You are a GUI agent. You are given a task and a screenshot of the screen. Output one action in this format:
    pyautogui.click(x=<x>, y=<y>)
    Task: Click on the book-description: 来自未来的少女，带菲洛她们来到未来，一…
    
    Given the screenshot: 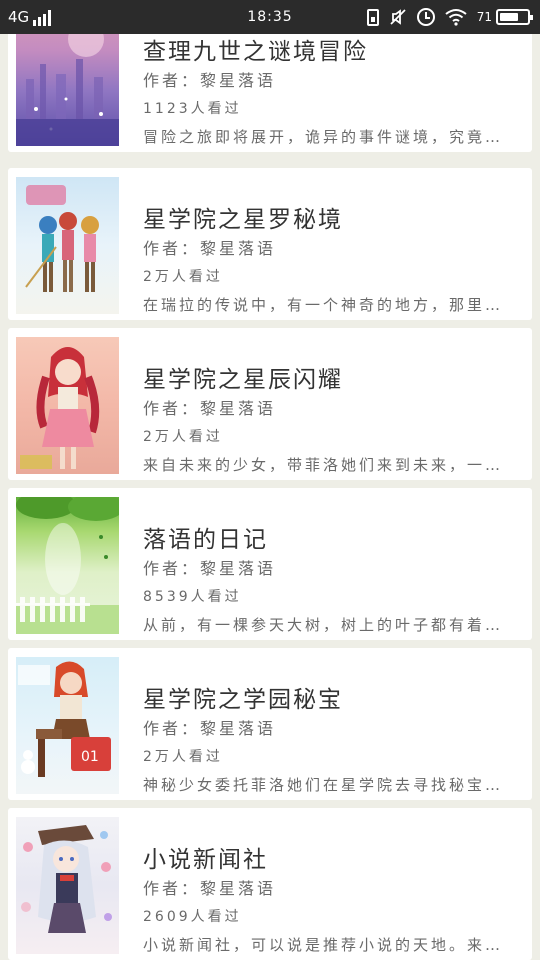 What is the action you would take?
    pyautogui.click(x=323, y=465)
    